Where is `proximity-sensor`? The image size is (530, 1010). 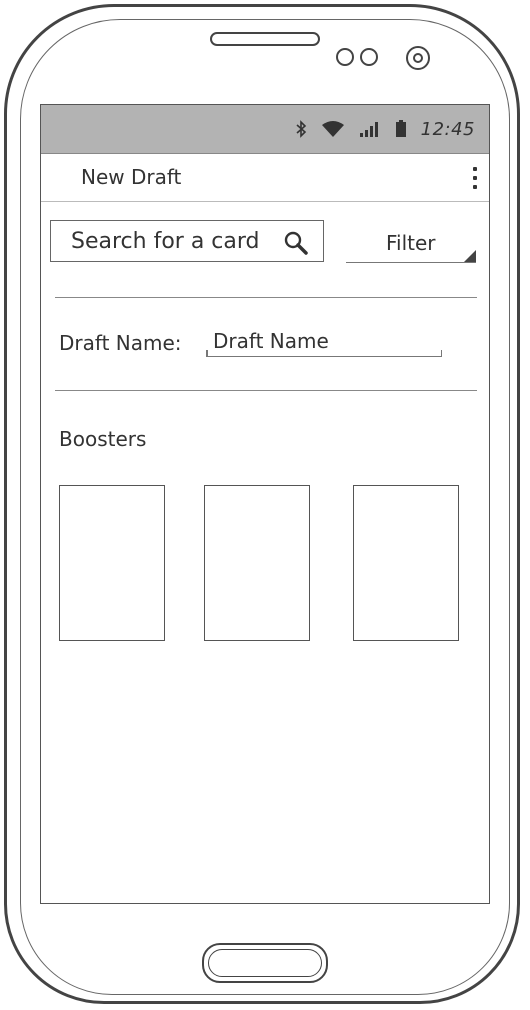 proximity-sensor is located at coordinates (369, 57).